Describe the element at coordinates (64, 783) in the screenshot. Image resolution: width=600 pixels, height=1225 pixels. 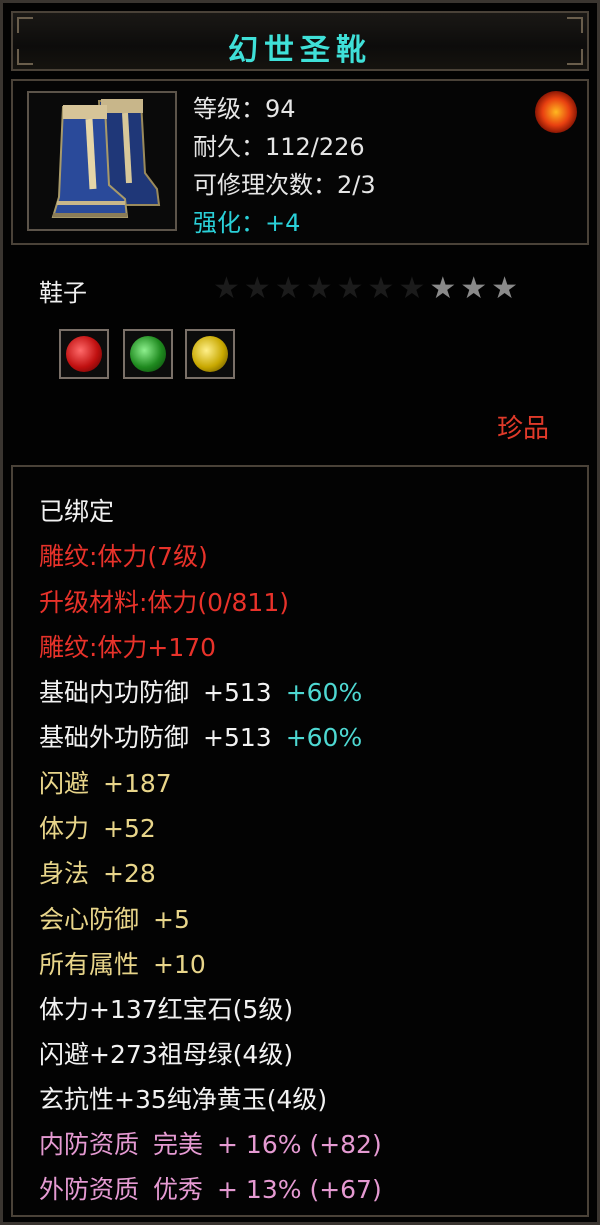
I see `stat-label: 闪避` at that location.